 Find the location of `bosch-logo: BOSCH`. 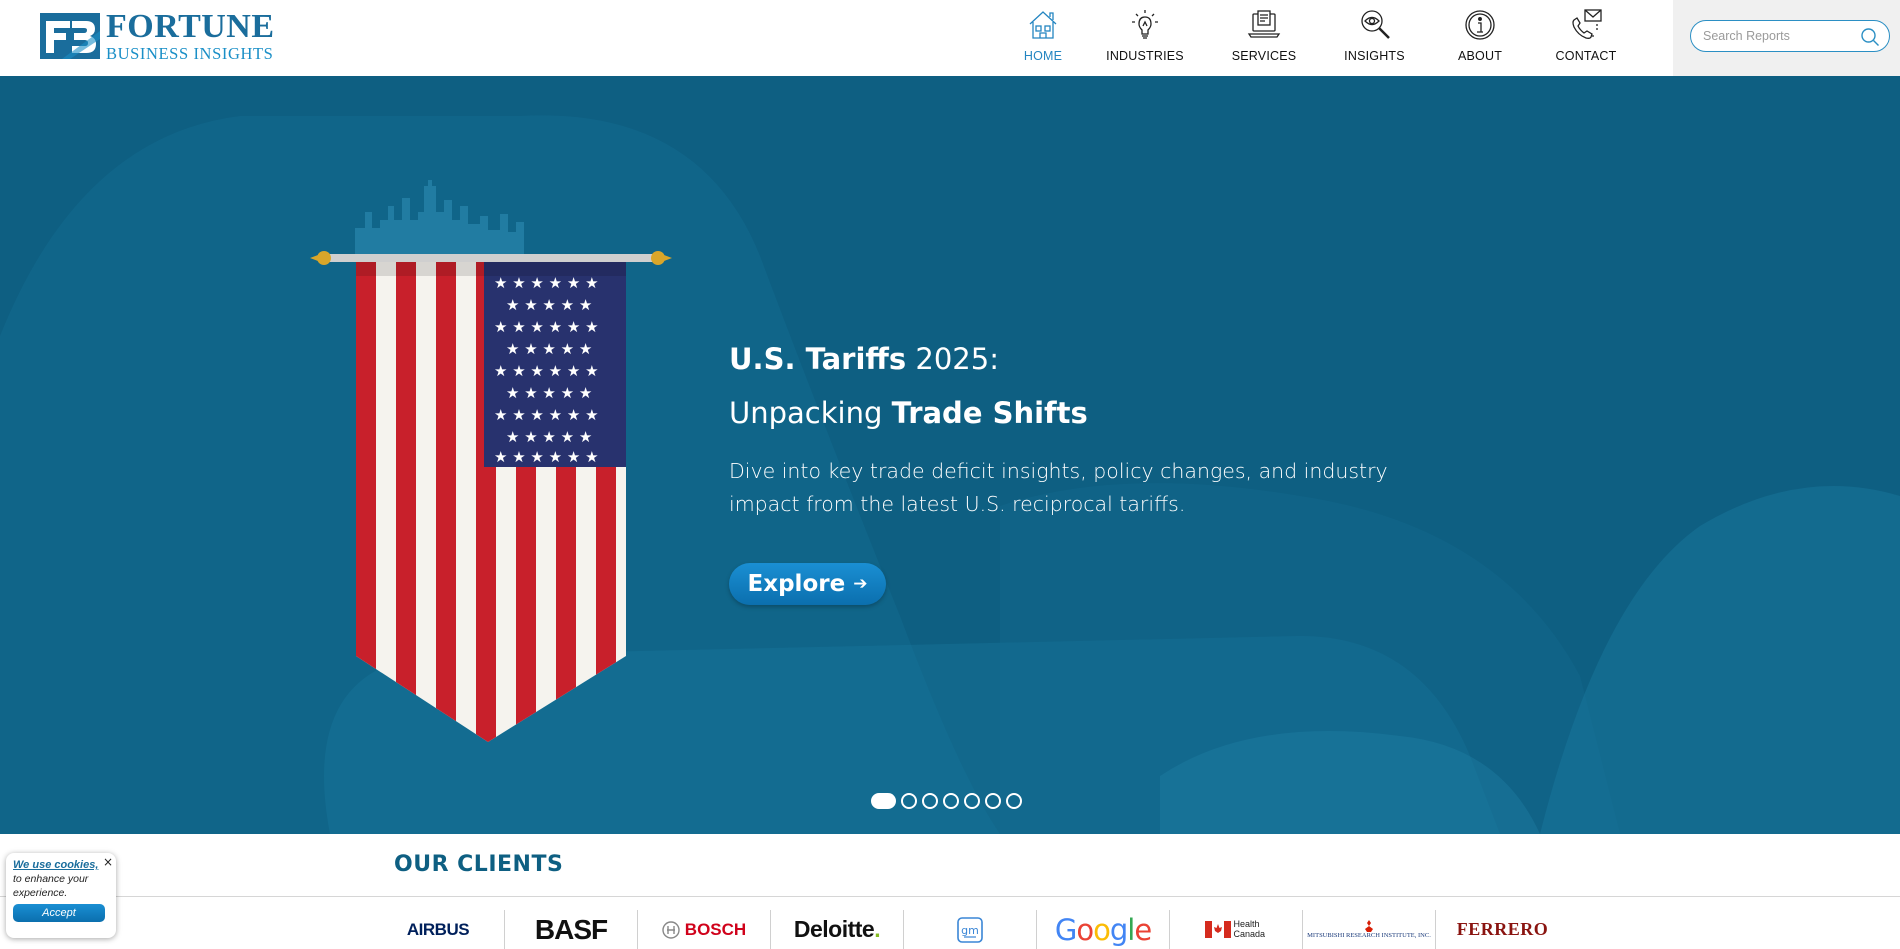

bosch-logo: BOSCH is located at coordinates (704, 929).